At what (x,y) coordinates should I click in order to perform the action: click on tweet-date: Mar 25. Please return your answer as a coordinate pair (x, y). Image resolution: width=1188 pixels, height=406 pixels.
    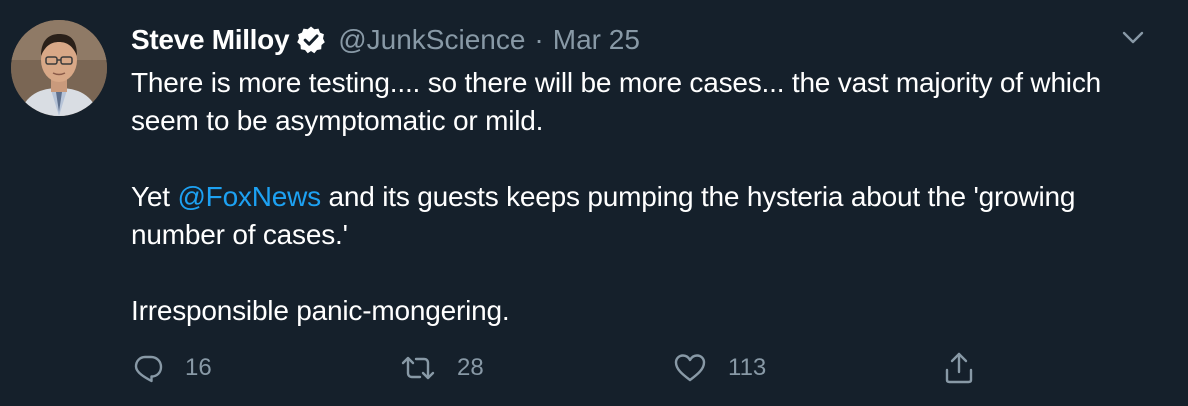
    Looking at the image, I should click on (596, 40).